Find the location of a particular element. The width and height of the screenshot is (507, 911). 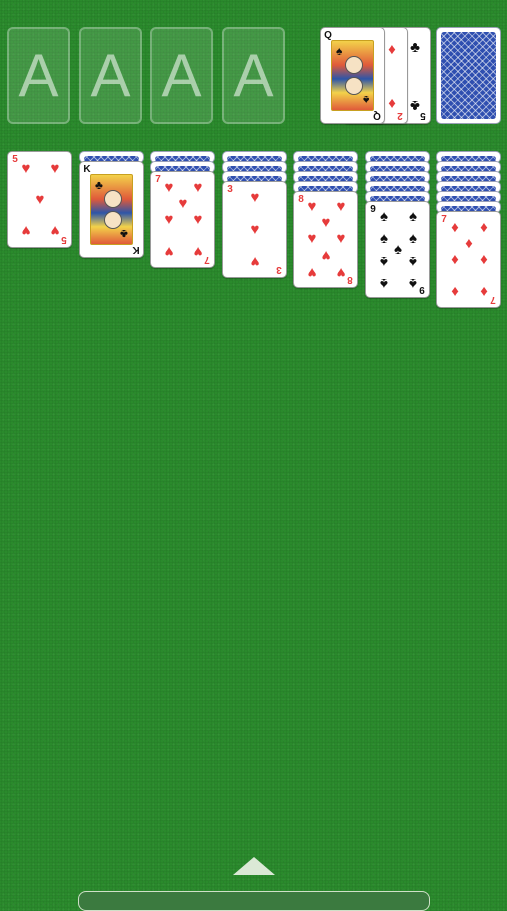

foundation-1: A is located at coordinates (38, 75).